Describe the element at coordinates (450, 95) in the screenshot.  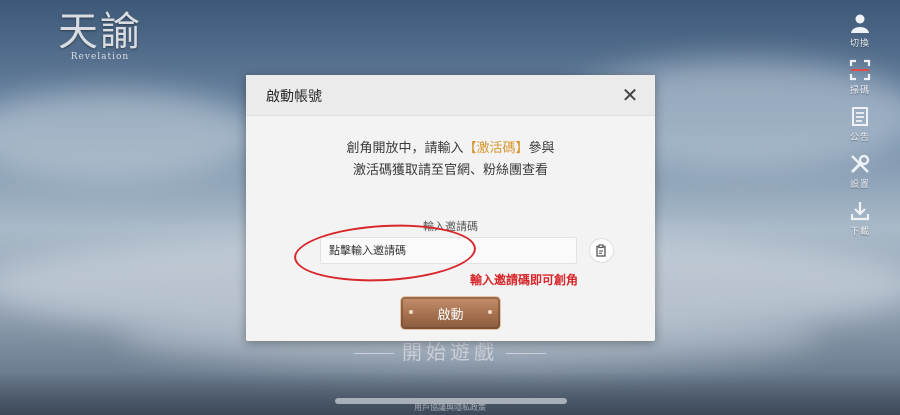
I see `dialog-header: 啟動帳號 ✕` at that location.